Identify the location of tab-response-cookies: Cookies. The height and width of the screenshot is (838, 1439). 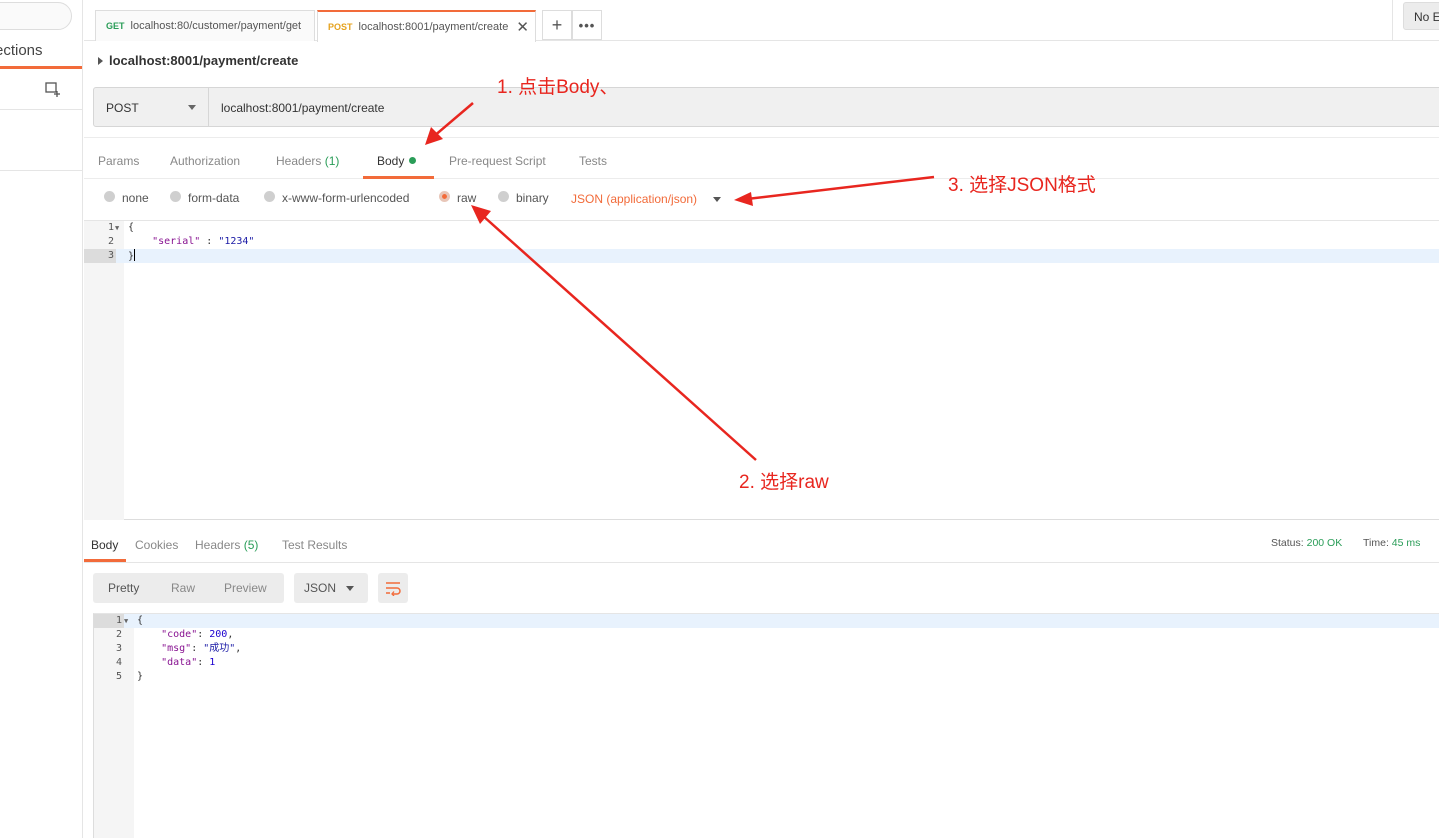
(156, 545).